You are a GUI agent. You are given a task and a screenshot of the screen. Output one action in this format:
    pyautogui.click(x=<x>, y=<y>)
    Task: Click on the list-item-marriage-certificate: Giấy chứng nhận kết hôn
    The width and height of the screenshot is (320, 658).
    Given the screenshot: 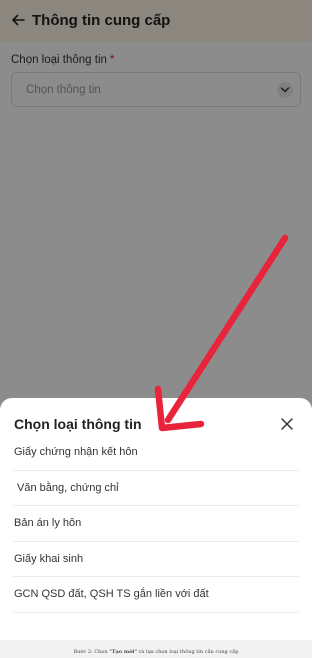 What is the action you would take?
    pyautogui.click(x=156, y=453)
    